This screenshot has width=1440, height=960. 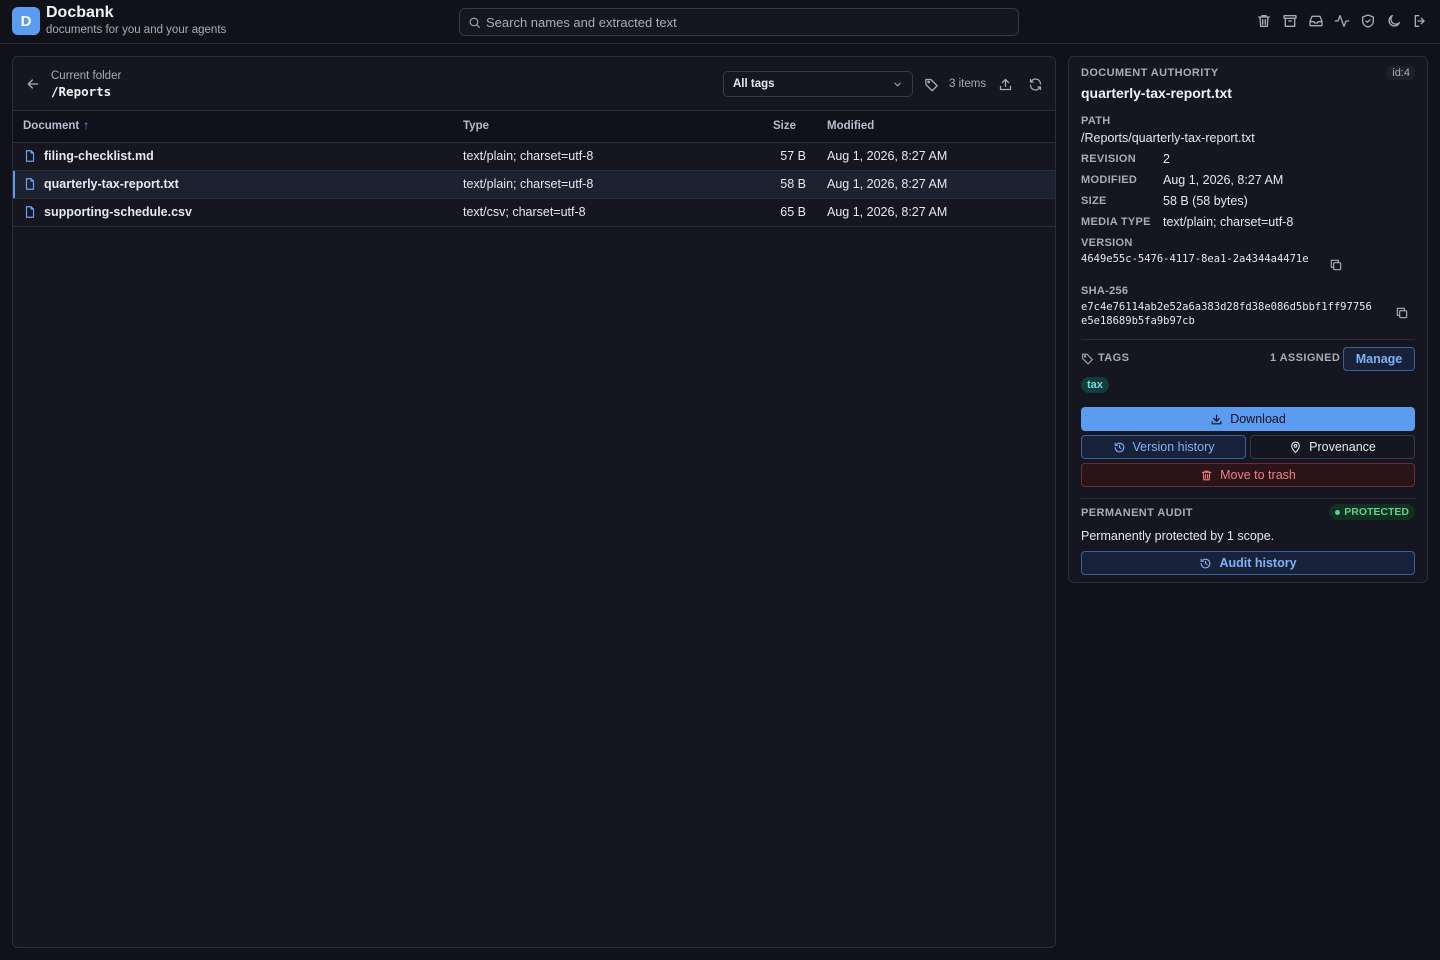 What do you see at coordinates (1156, 93) in the screenshot?
I see `document-title: quarterly-tax-report.txt` at bounding box center [1156, 93].